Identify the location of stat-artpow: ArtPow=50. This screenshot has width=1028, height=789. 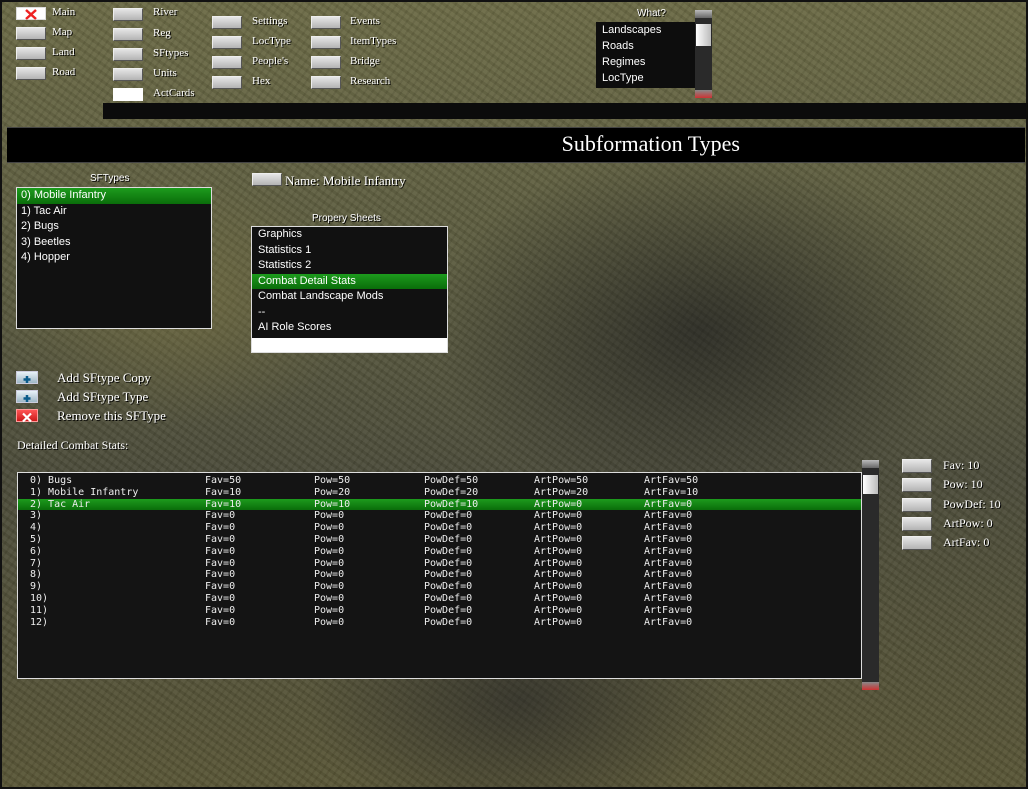
(561, 480).